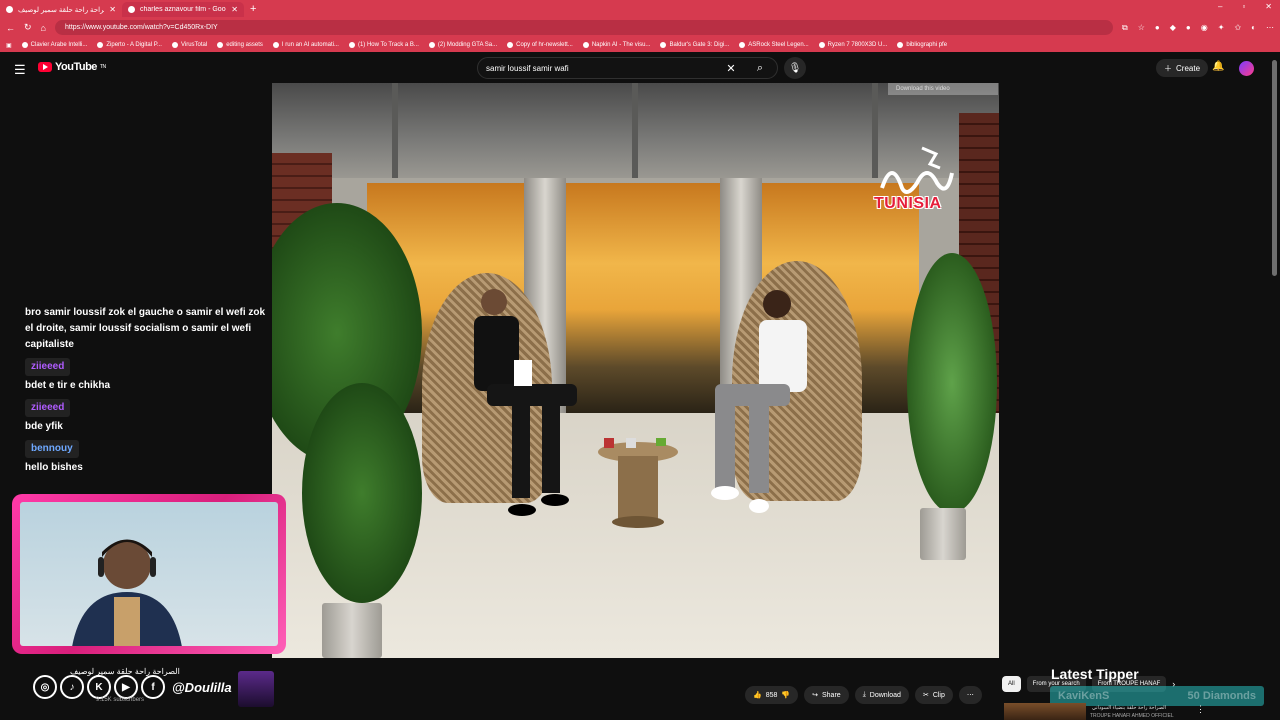 The width and height of the screenshot is (1280, 720). What do you see at coordinates (9, 45) in the screenshot?
I see `bookmark-apps-icon: ▣` at bounding box center [9, 45].